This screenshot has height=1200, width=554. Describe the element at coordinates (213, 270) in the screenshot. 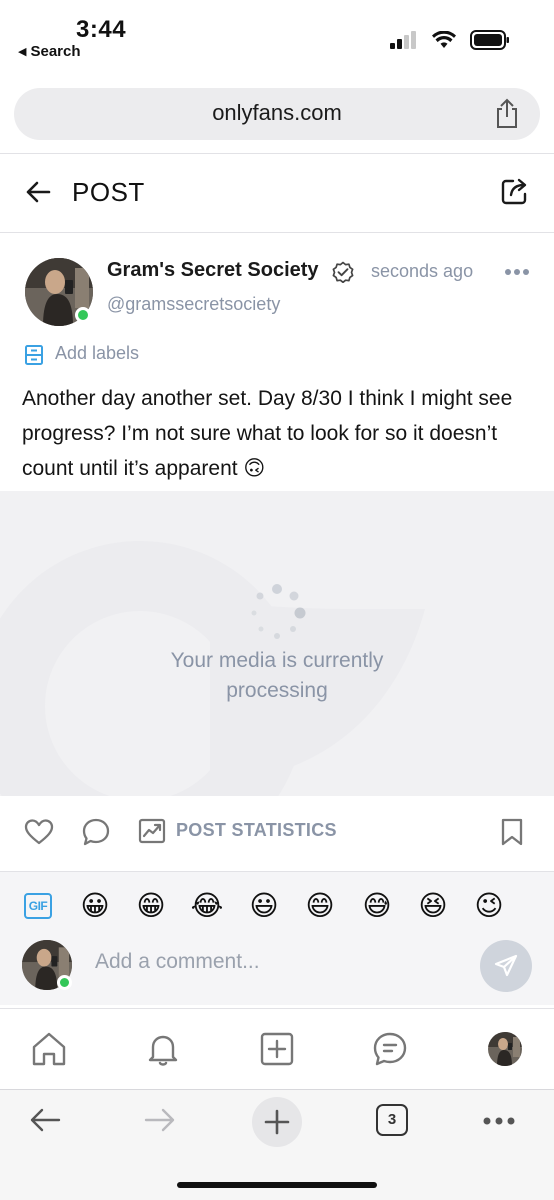

I see `author-name: Gram's Secret Society` at that location.